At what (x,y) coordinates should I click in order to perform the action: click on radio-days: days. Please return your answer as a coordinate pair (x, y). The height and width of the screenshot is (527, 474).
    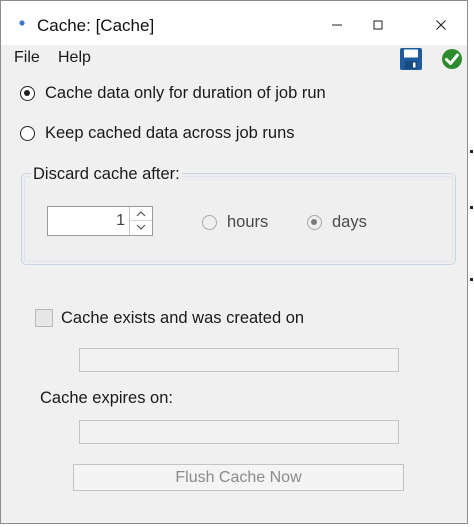
    Looking at the image, I should click on (337, 222).